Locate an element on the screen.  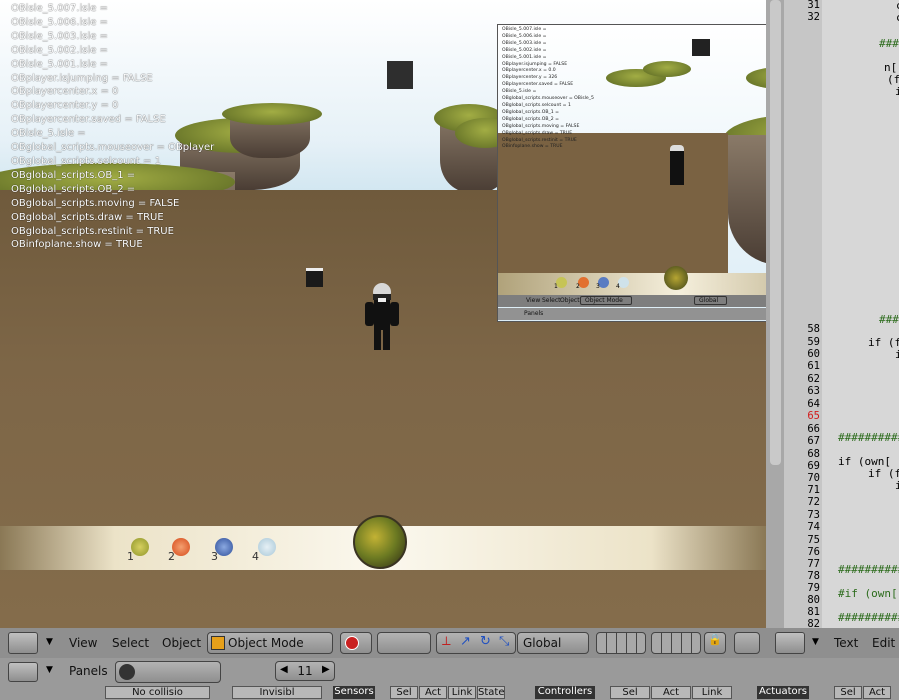
menu-text: Text is located at coordinates (846, 643).